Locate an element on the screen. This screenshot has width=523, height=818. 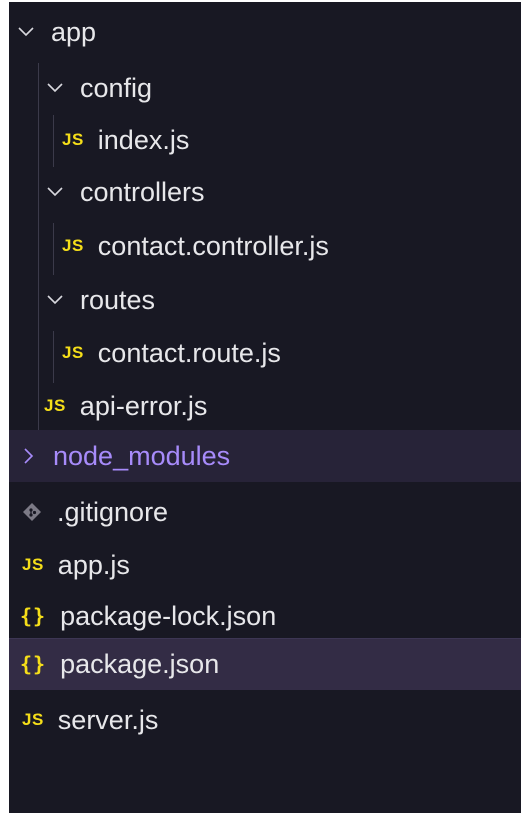
tree-file-server-js: JS server.js is located at coordinates (265, 720).